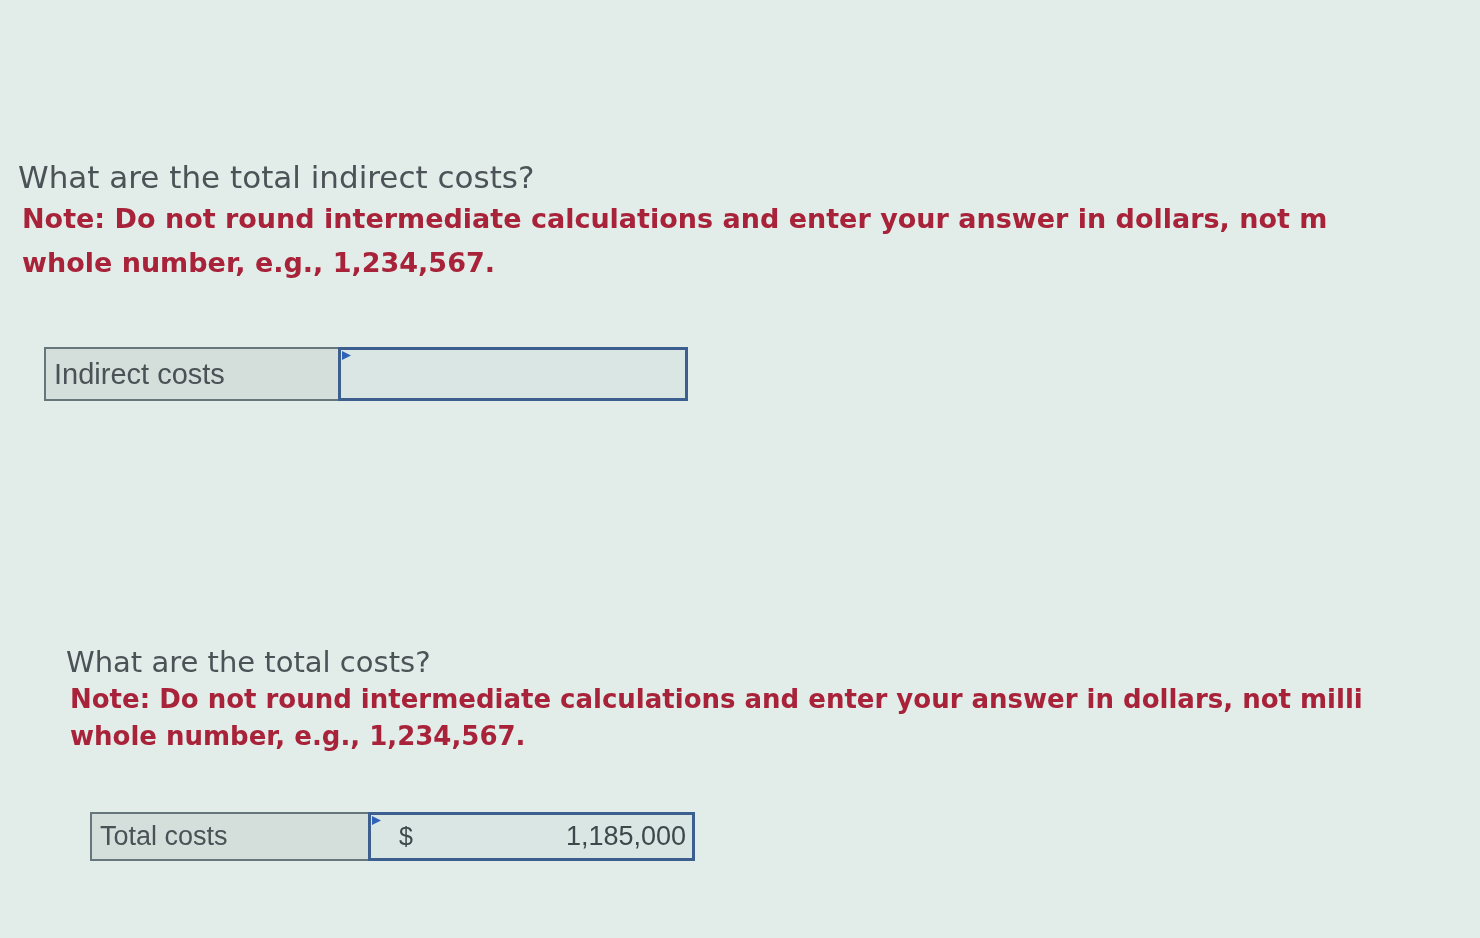 Image resolution: width=1480 pixels, height=938 pixels. Describe the element at coordinates (513, 374) in the screenshot. I see `answer-field` at that location.